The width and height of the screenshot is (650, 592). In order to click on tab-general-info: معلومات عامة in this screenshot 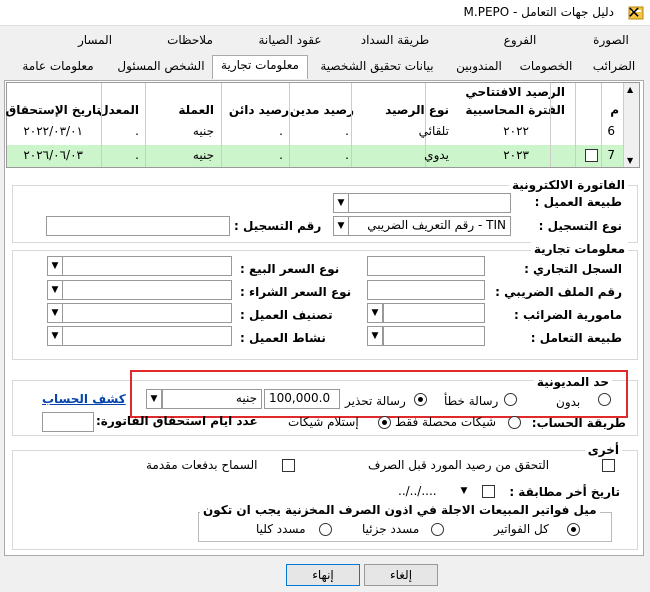, I will do `click(58, 66)`.